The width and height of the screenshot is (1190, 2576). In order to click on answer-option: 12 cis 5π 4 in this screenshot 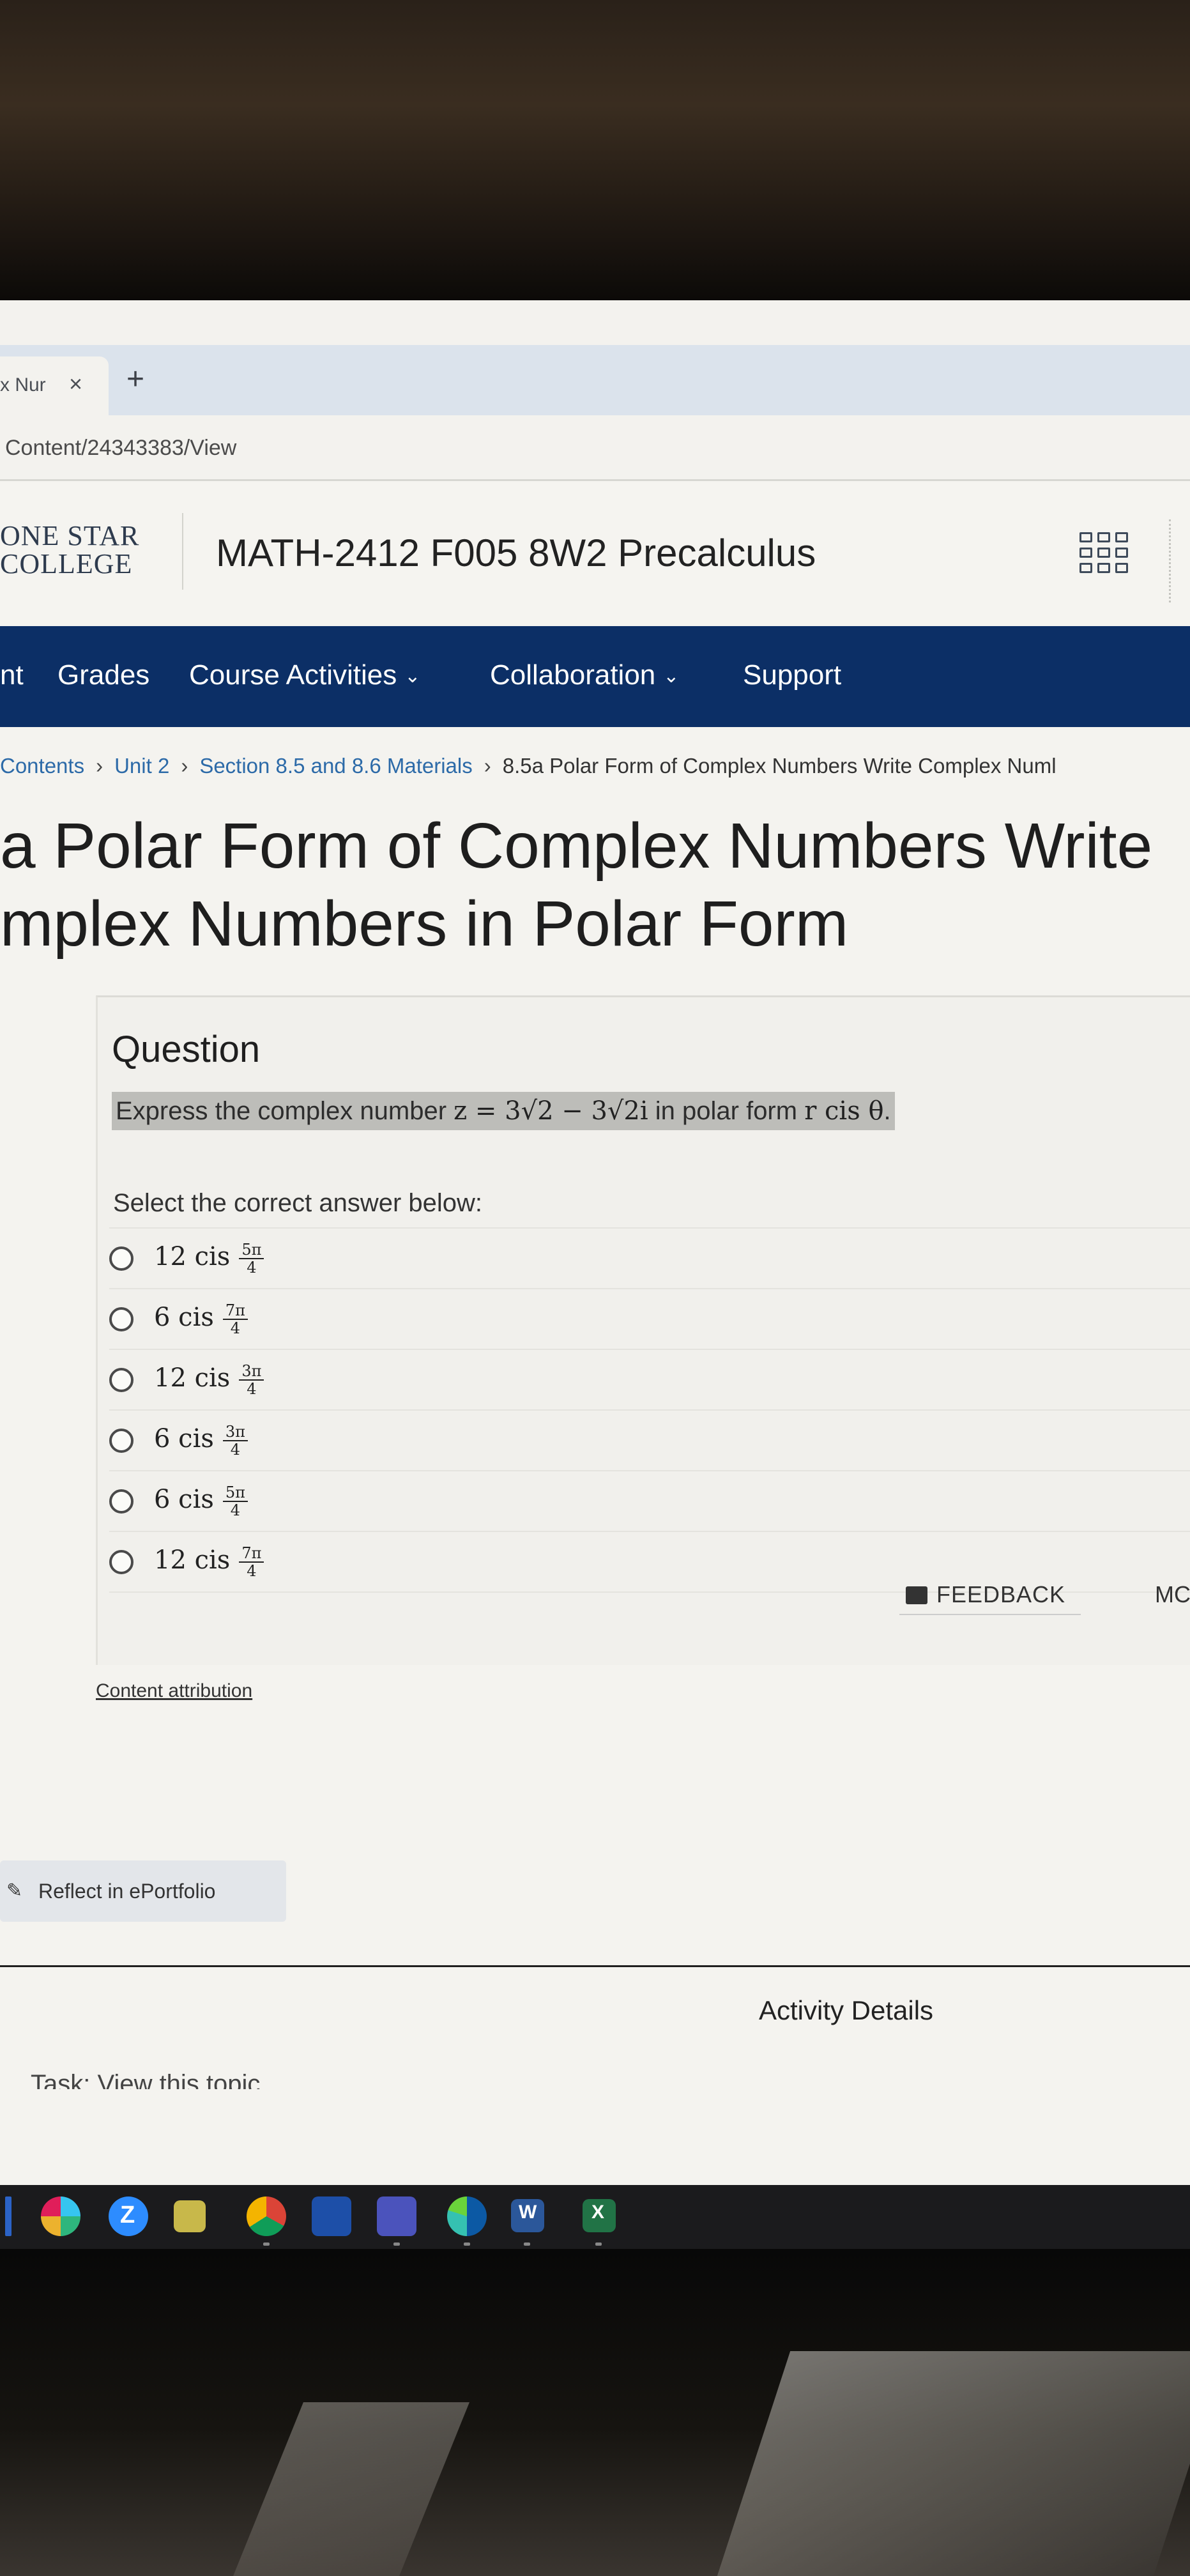, I will do `click(649, 1257)`.